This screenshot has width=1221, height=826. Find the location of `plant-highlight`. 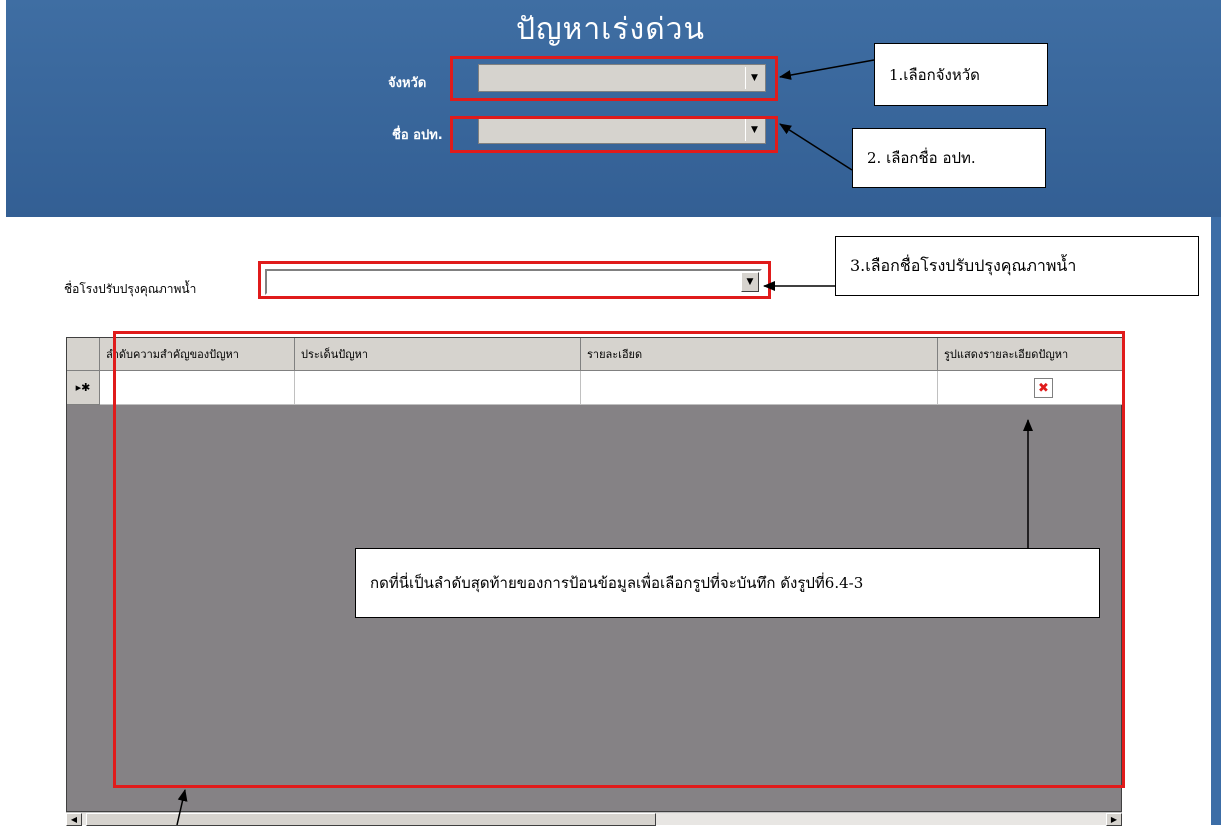

plant-highlight is located at coordinates (514, 280).